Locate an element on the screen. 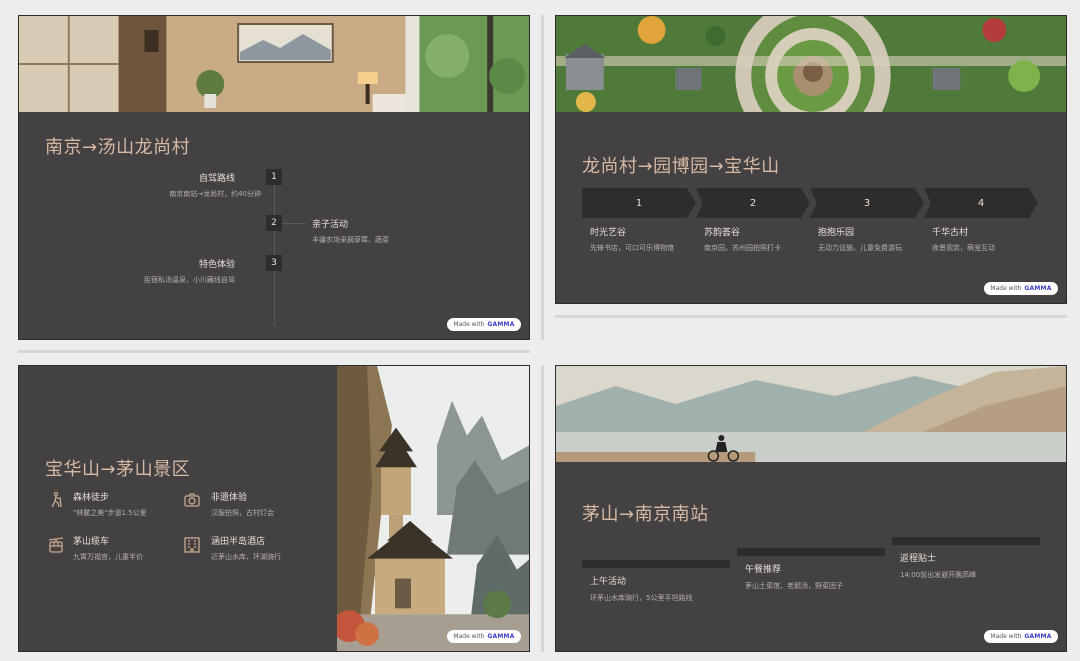 Image resolution: width=1080 pixels, height=661 pixels. hotel-icon is located at coordinates (192, 545).